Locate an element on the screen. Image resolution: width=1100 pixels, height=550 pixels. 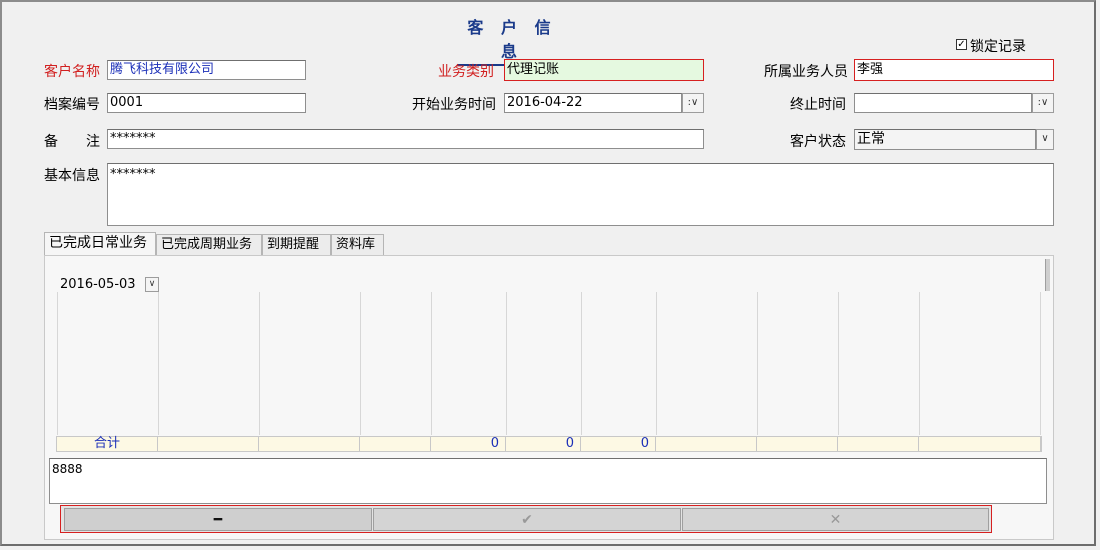
file-no-field: 0001 is located at coordinates (206, 103).